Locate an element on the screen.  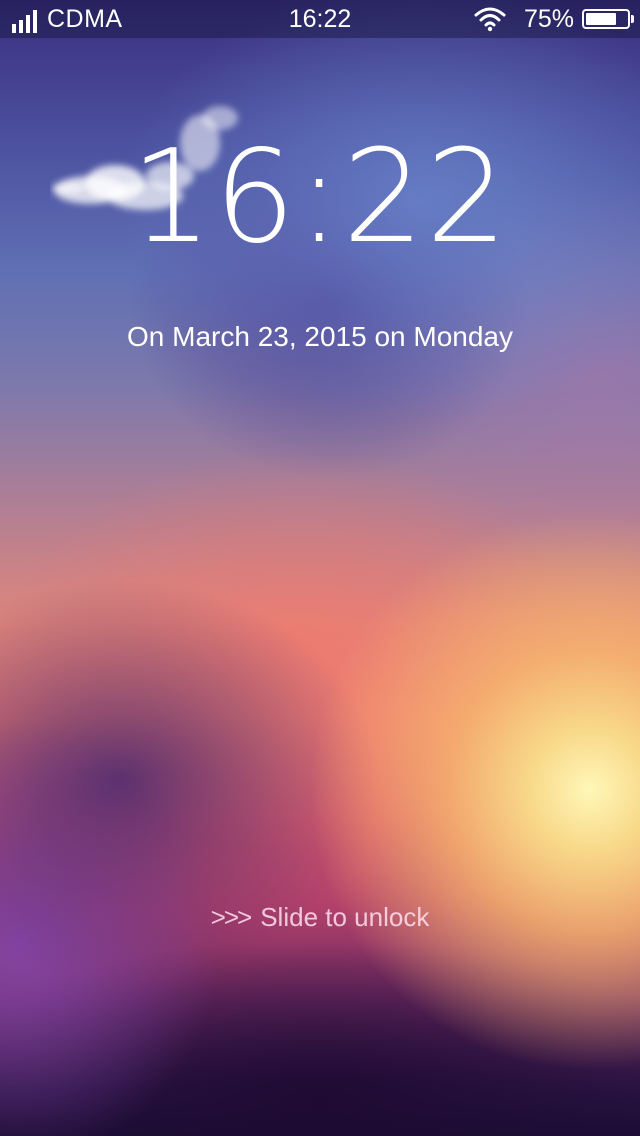
lock-date: On March 23, 2015 on Monday is located at coordinates (319, 336).